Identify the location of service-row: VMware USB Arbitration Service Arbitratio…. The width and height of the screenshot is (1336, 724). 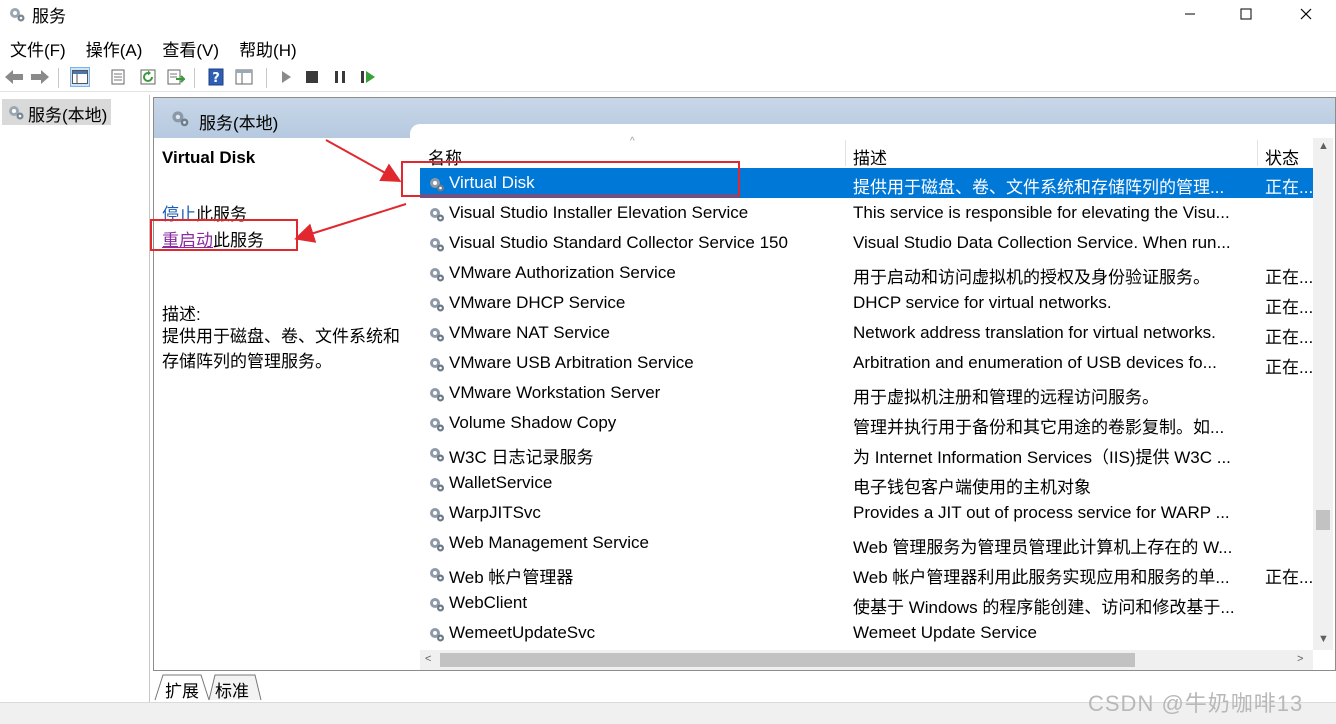
(866, 363).